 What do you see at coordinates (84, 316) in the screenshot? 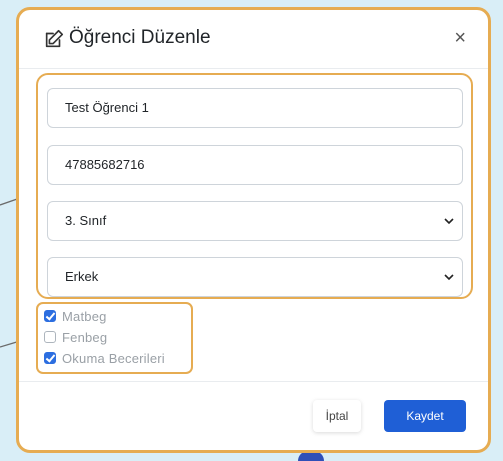
I see `course-label: Matbeg` at bounding box center [84, 316].